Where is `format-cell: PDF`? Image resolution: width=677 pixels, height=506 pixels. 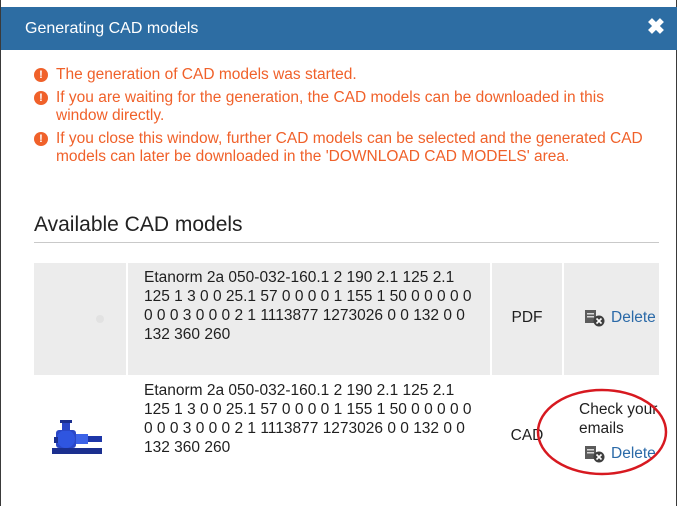 format-cell: PDF is located at coordinates (527, 319).